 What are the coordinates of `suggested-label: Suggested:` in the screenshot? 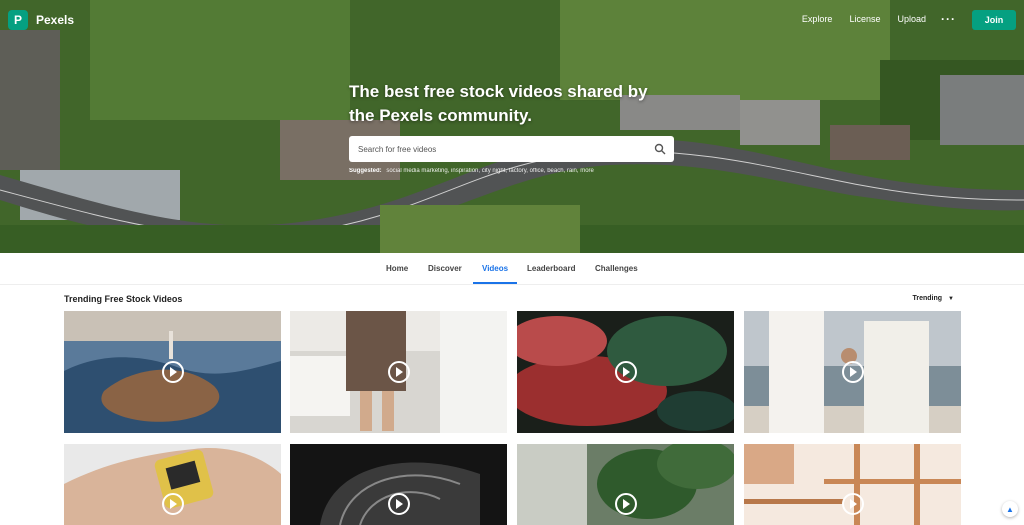 It's located at (365, 171).